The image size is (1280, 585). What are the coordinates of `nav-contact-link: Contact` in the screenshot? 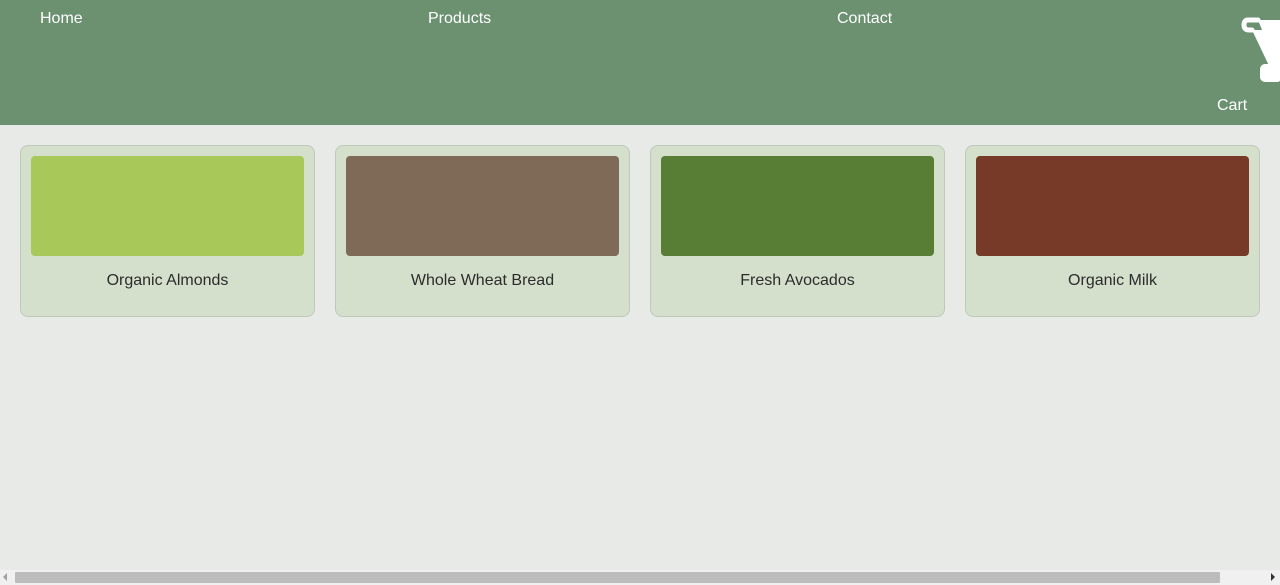 It's located at (864, 19).